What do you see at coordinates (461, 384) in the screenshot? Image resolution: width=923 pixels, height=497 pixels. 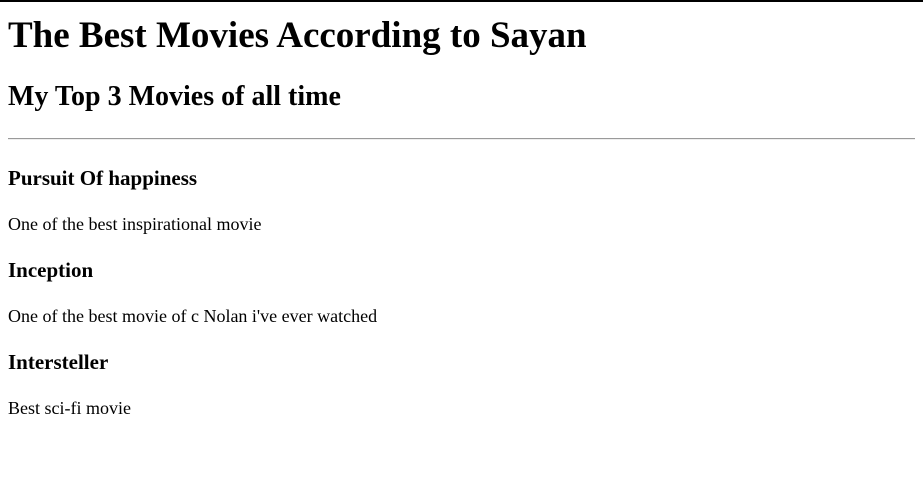 I see `movie-item: Intersteller Best sci-fi movie` at bounding box center [461, 384].